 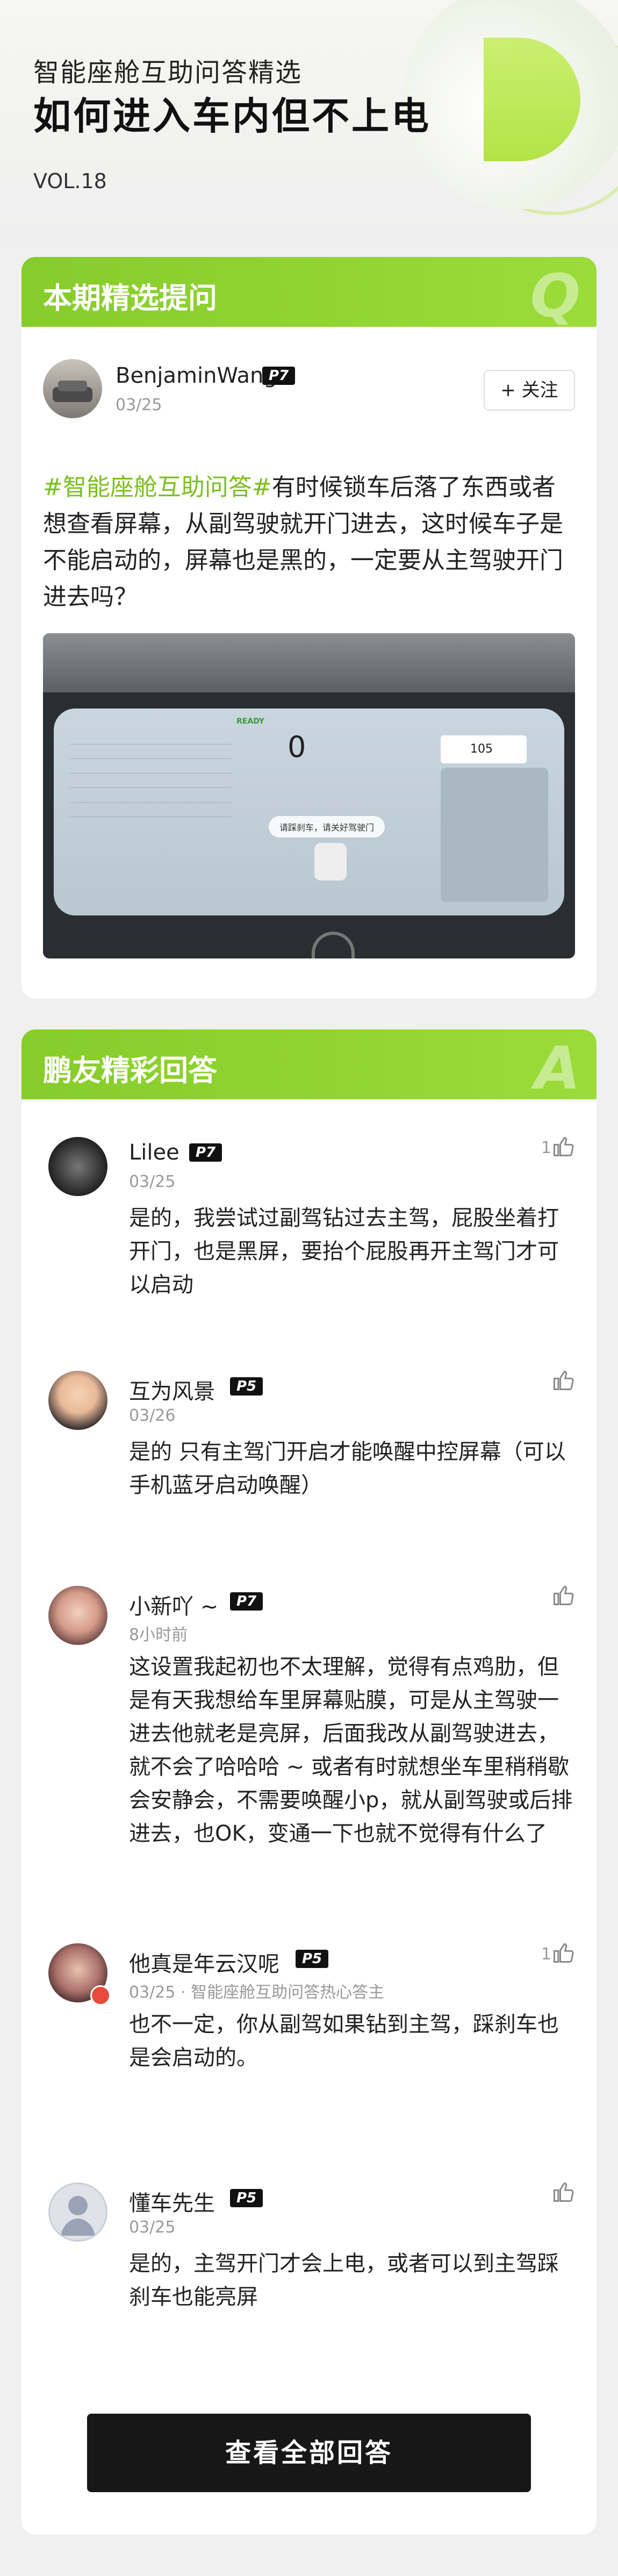 What do you see at coordinates (495, 835) in the screenshot?
I see `map-thumbnail` at bounding box center [495, 835].